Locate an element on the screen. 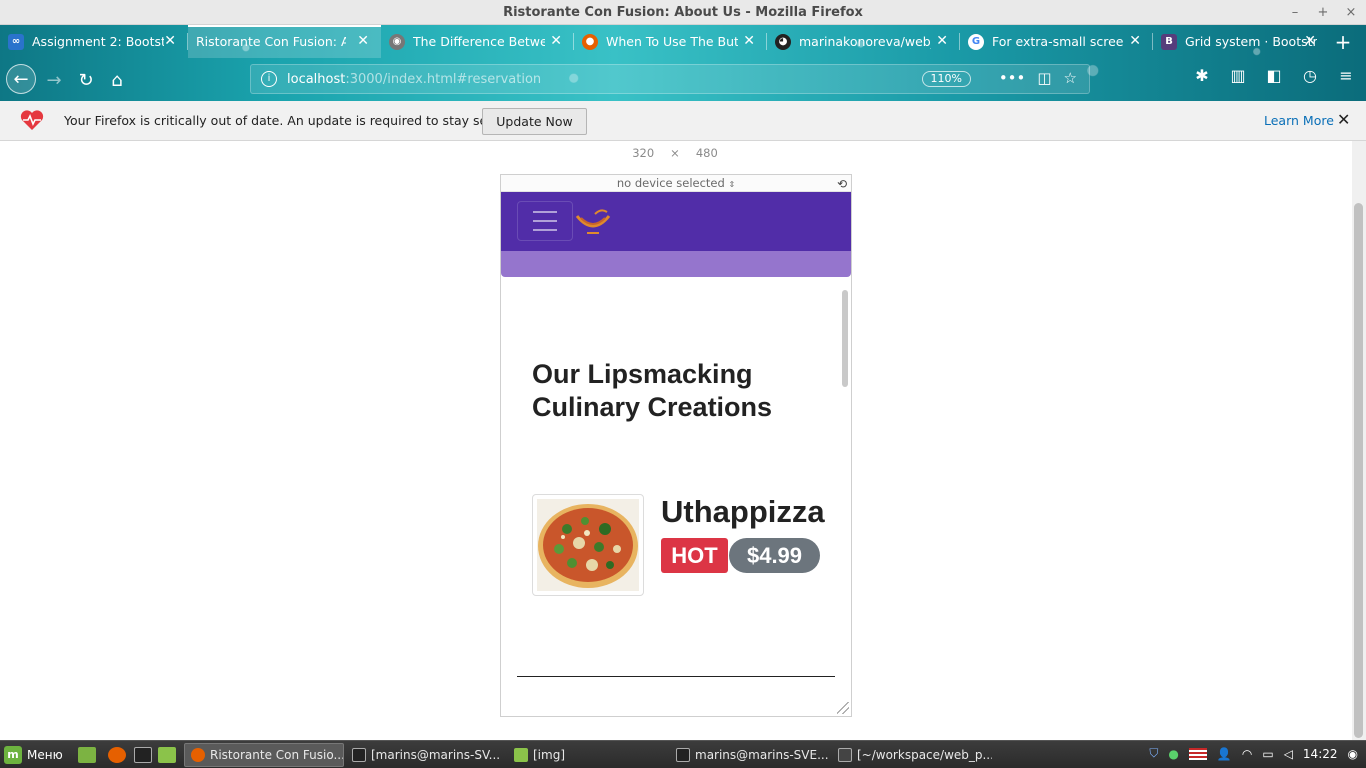 The height and width of the screenshot is (768, 1366). start-menu-button: m Меню is located at coordinates (33, 755).